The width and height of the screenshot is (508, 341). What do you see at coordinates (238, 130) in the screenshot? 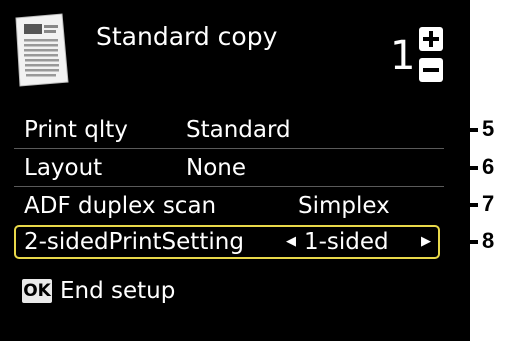
I see `setting-value: Standard` at bounding box center [238, 130].